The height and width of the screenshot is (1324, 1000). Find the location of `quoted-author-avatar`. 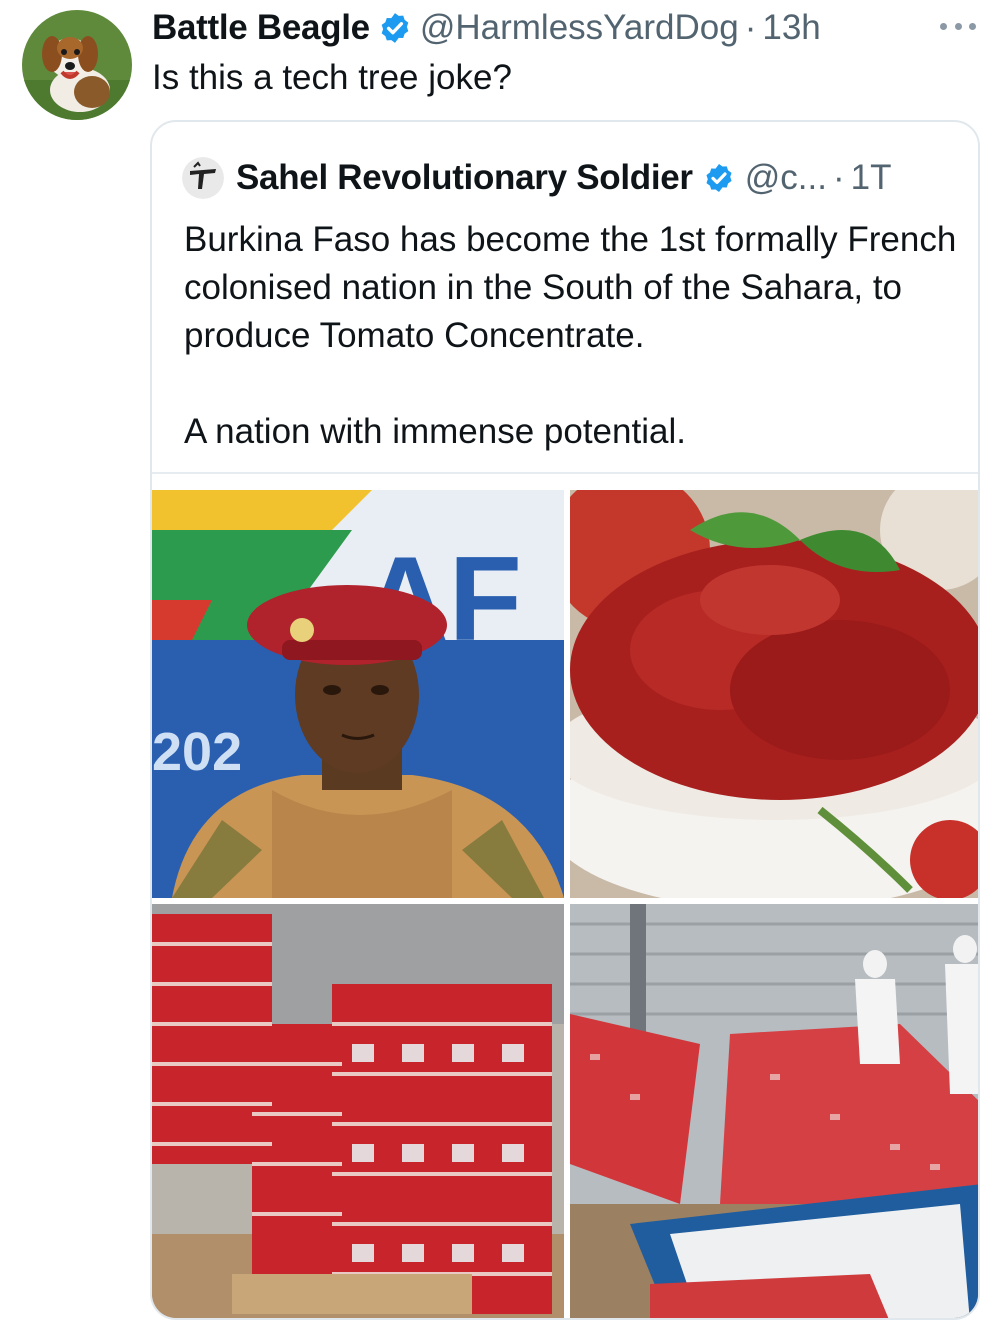

quoted-author-avatar is located at coordinates (203, 178).